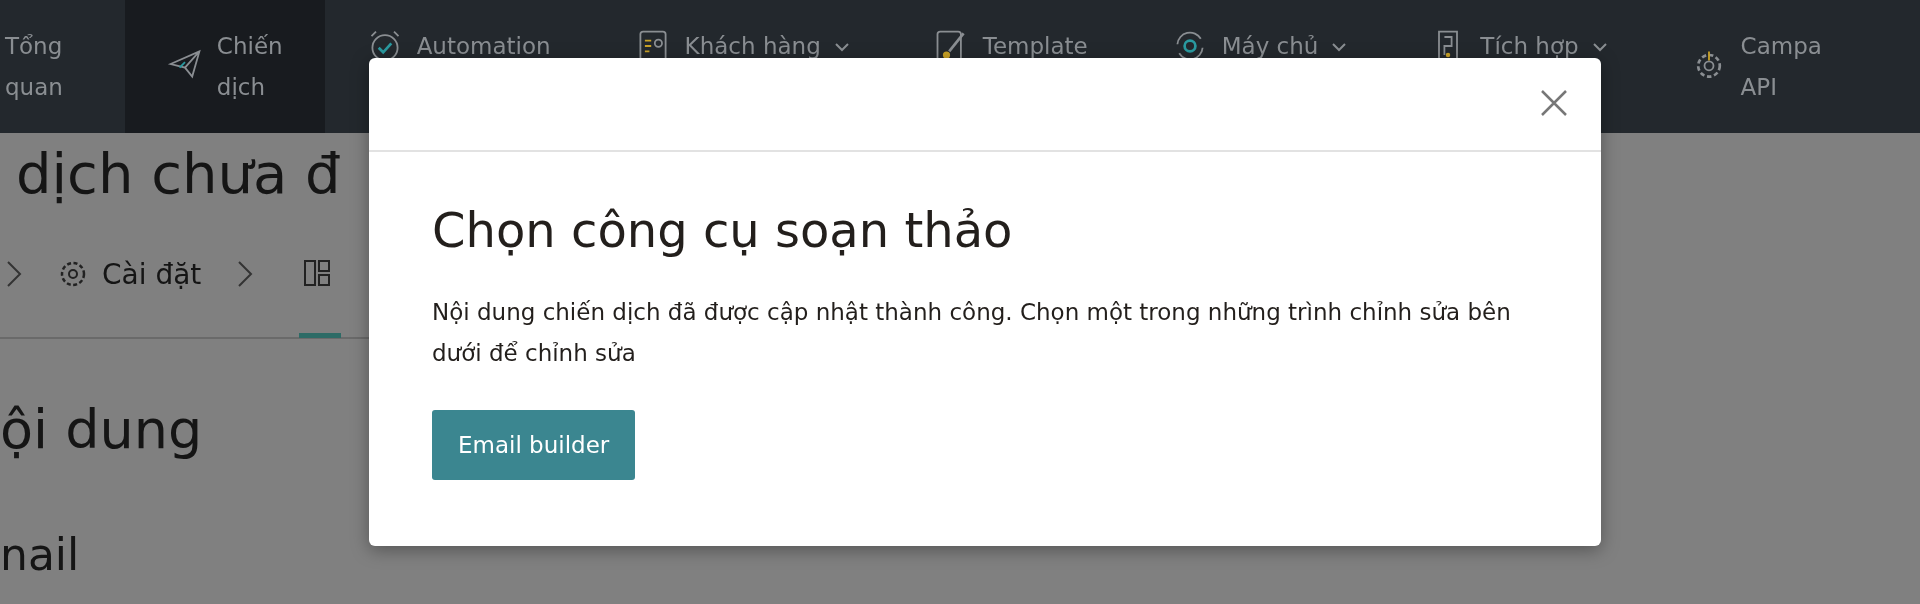 This screenshot has height=604, width=1920. What do you see at coordinates (102, 430) in the screenshot?
I see `section-title: ội dung` at bounding box center [102, 430].